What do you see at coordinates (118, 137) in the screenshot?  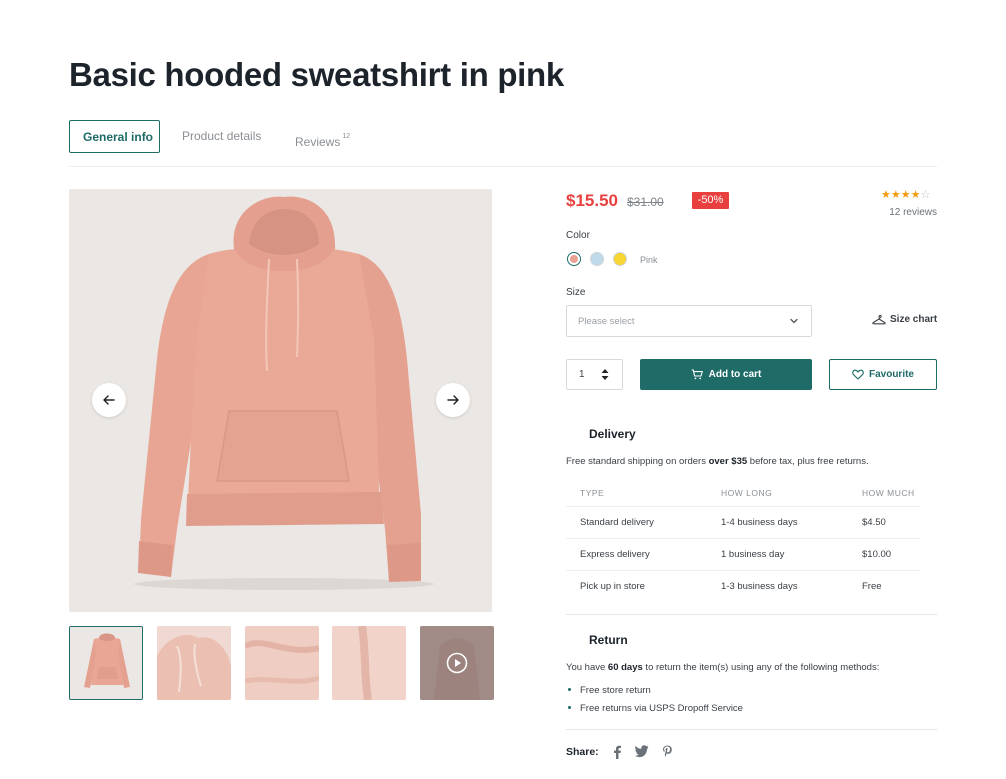 I see `tab-label: General info` at bounding box center [118, 137].